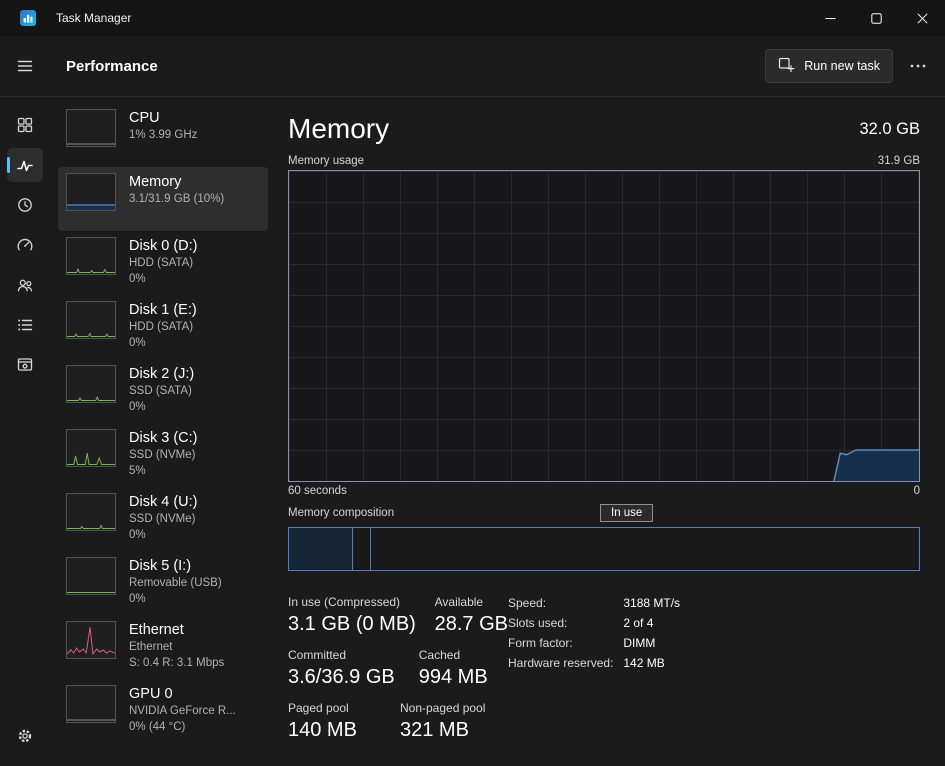 The image size is (945, 766). I want to click on stat-value: 994 MB, so click(453, 677).